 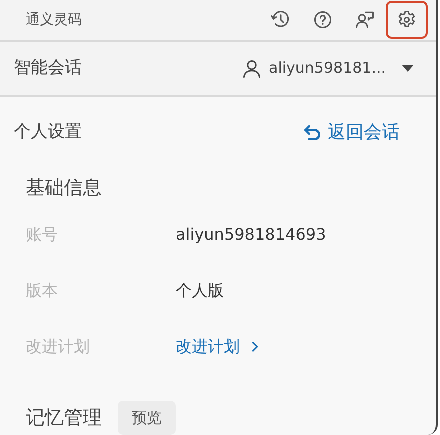 What do you see at coordinates (64, 418) in the screenshot?
I see `section-title: 记忆管理` at bounding box center [64, 418].